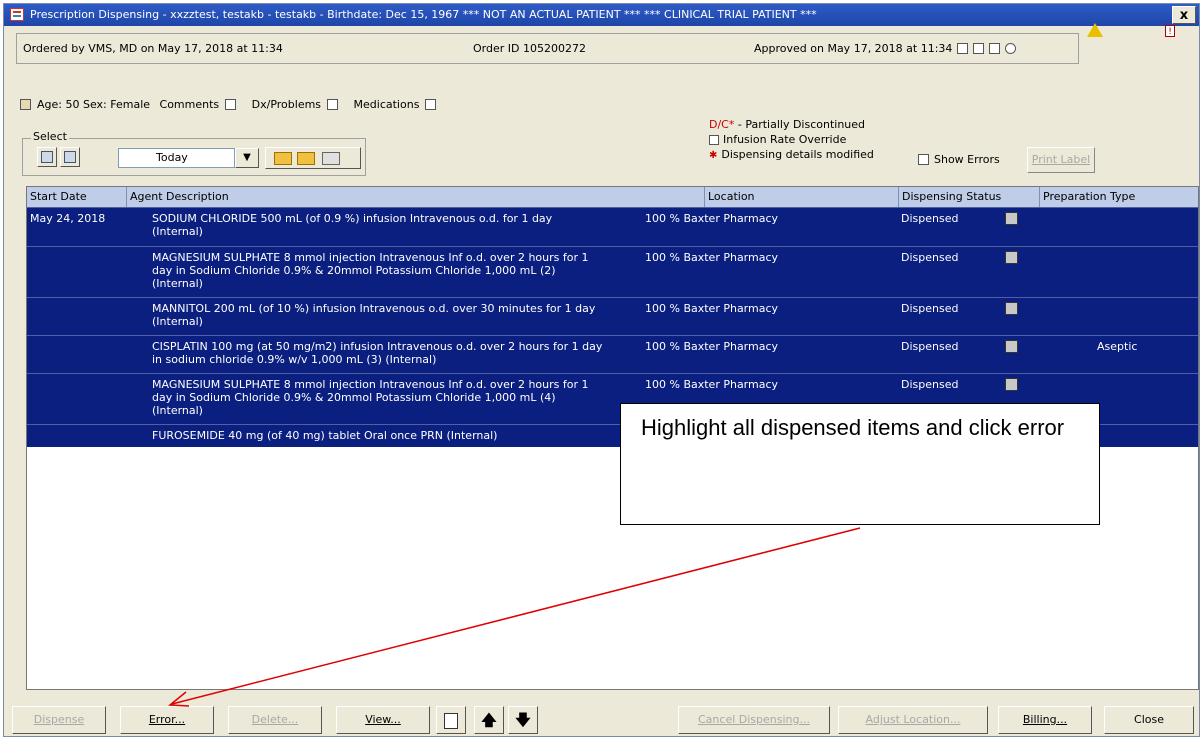 This screenshot has height=740, width=1203. I want to click on infusion-text: Infusion Rate Override, so click(785, 139).